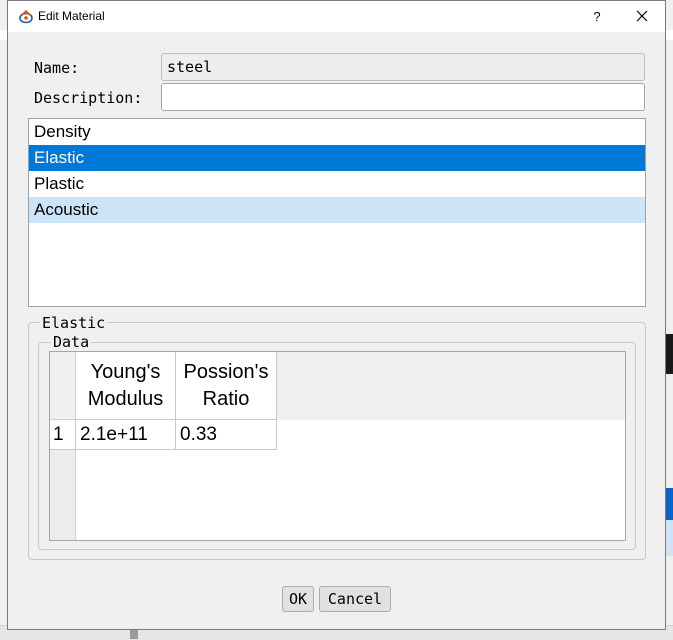 This screenshot has height=640, width=673. Describe the element at coordinates (337, 184) in the screenshot. I see `property-item-plastic: Plastic` at that location.